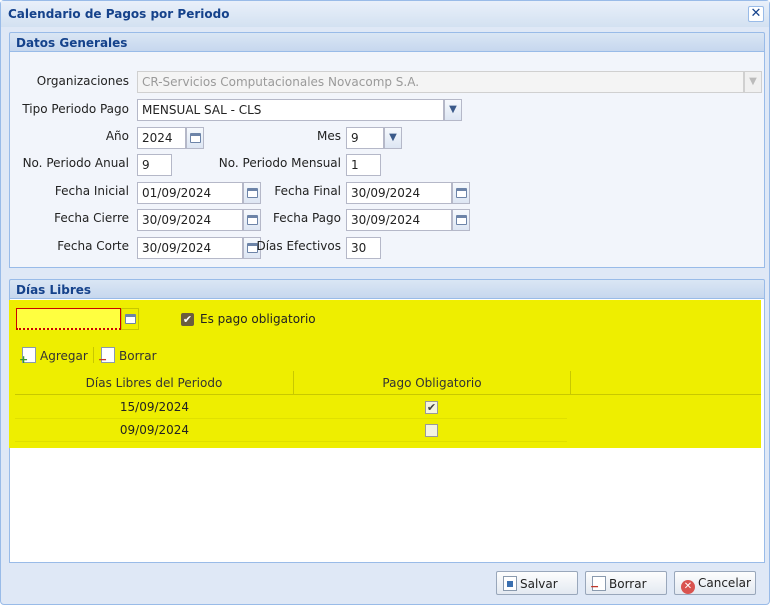 Image resolution: width=770 pixels, height=605 pixels. What do you see at coordinates (190, 220) in the screenshot?
I see `fecha-cierre-field: 30/09/2024` at bounding box center [190, 220].